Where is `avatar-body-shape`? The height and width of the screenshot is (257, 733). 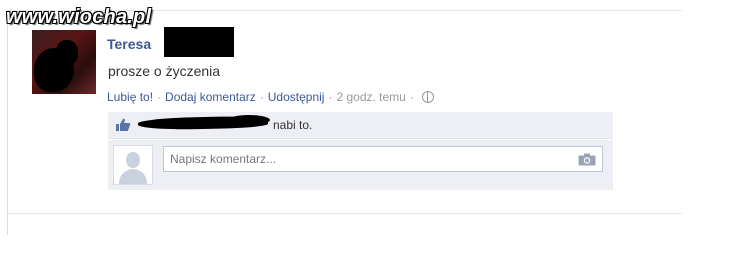 avatar-body-shape is located at coordinates (133, 176).